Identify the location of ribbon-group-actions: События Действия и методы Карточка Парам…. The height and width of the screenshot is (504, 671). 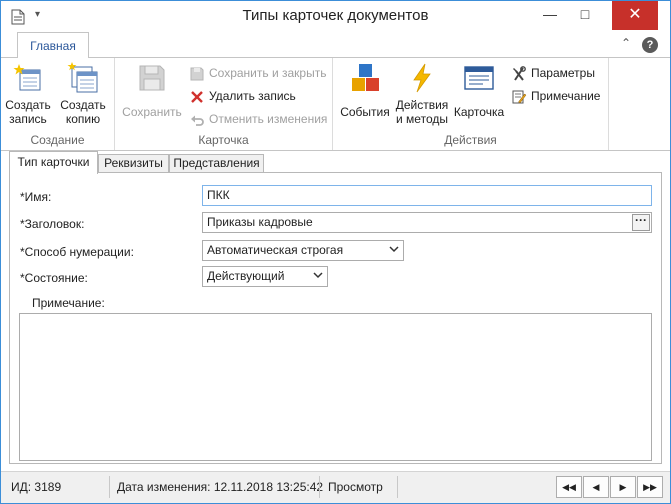
(471, 104).